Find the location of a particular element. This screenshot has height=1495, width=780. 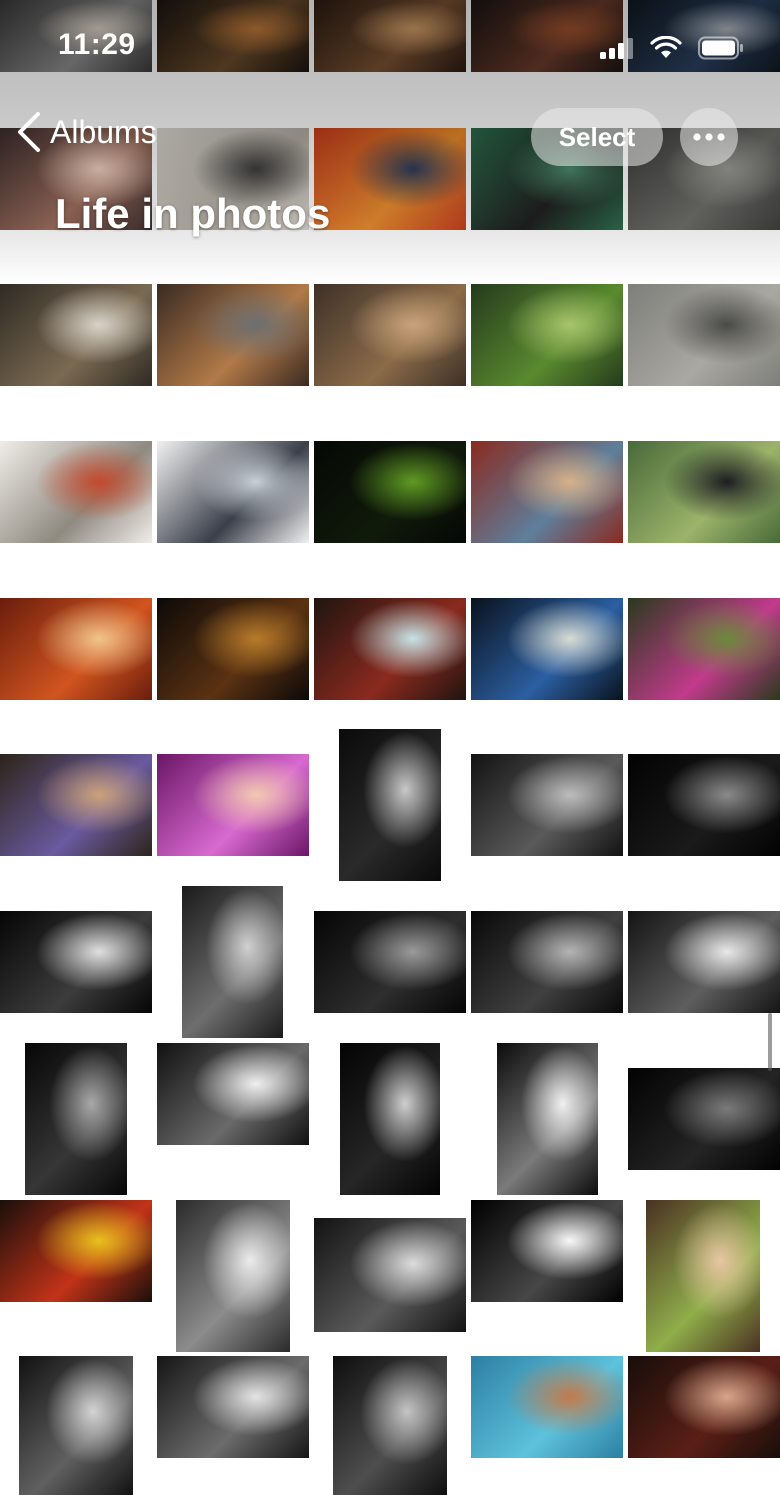

back-button: Albums is located at coordinates (86, 132).